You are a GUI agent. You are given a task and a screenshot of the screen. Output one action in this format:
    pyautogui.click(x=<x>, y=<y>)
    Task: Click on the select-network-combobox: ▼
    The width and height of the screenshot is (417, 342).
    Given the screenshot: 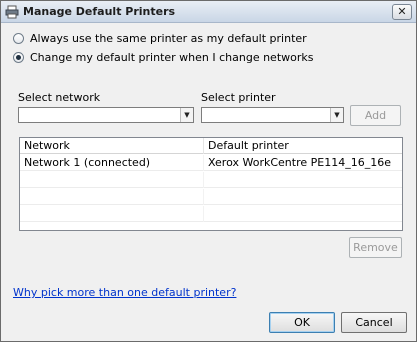 What is the action you would take?
    pyautogui.click(x=106, y=115)
    